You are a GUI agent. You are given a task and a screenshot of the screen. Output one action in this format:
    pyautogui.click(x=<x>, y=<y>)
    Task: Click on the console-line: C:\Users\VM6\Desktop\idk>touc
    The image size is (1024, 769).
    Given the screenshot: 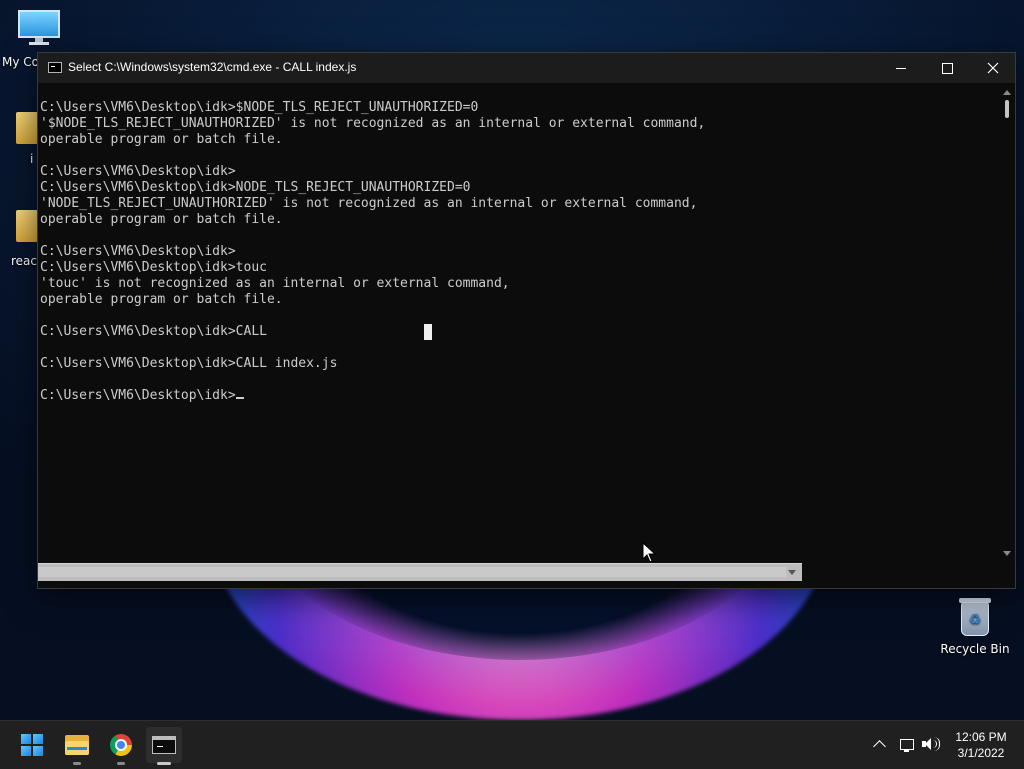 What is the action you would take?
    pyautogui.click(x=372, y=268)
    